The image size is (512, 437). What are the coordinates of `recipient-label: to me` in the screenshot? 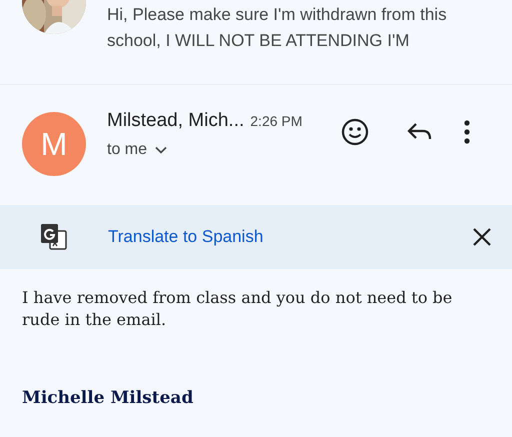 It's located at (127, 150).